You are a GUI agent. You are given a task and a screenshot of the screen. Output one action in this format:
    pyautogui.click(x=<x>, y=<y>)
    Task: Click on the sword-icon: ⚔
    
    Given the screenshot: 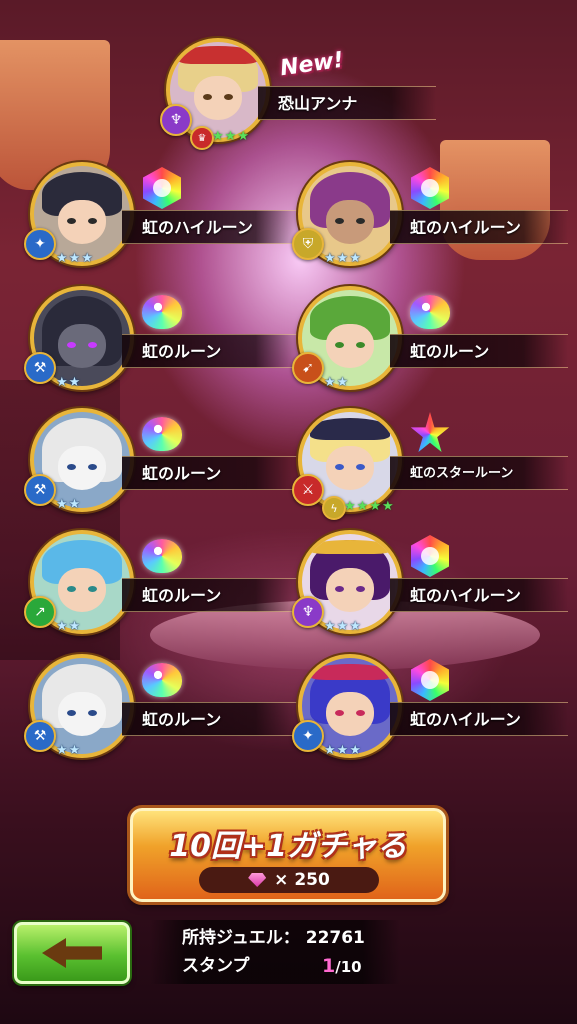 What is the action you would take?
    pyautogui.click(x=308, y=490)
    